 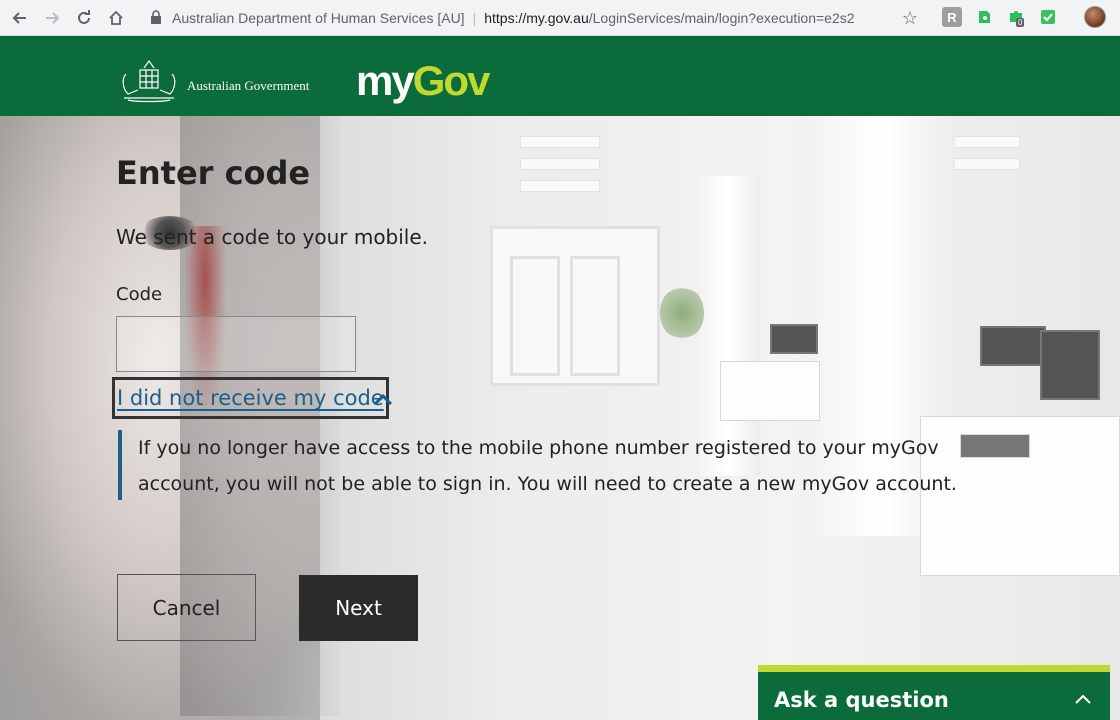 I want to click on logo-gov: Gov, so click(x=451, y=80).